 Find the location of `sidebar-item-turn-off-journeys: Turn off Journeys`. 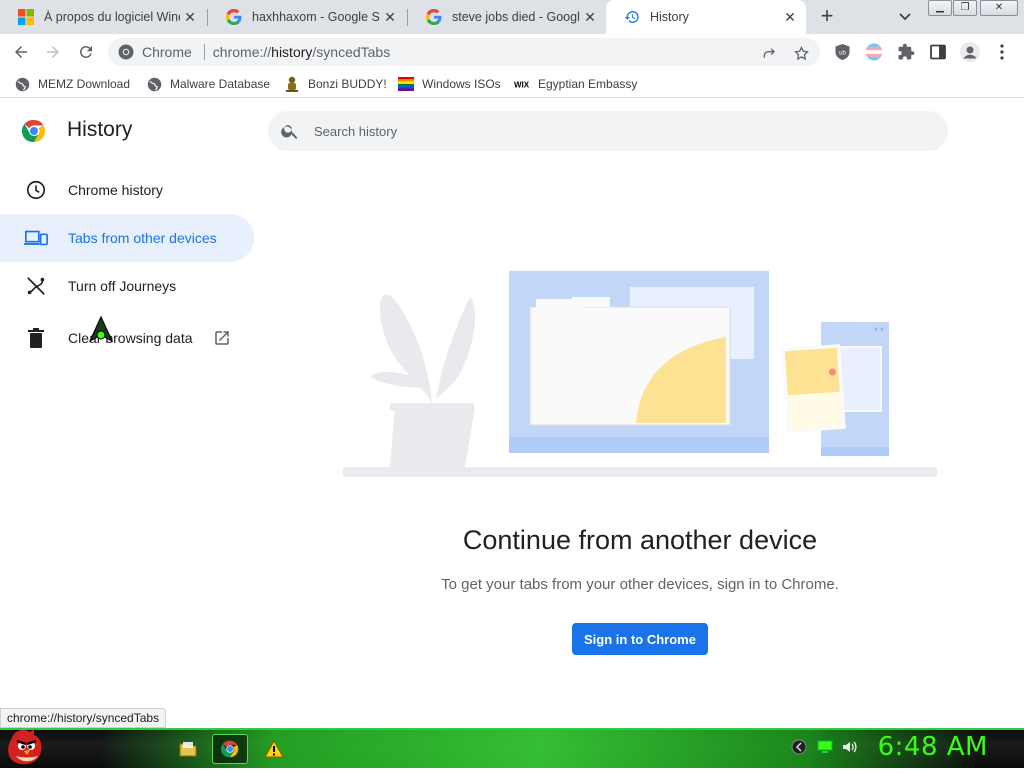

sidebar-item-turn-off-journeys: Turn off Journeys is located at coordinates (127, 286).